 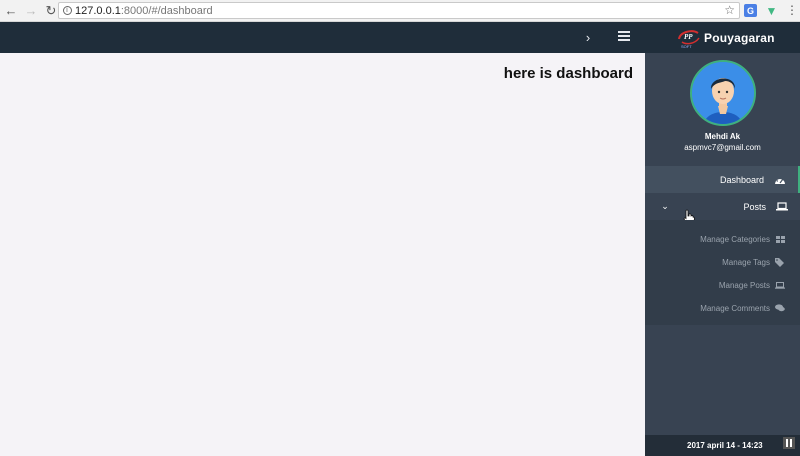 I want to click on address-bar: i 127.0.0.1:8000/#/dashboard ☆, so click(x=399, y=10).